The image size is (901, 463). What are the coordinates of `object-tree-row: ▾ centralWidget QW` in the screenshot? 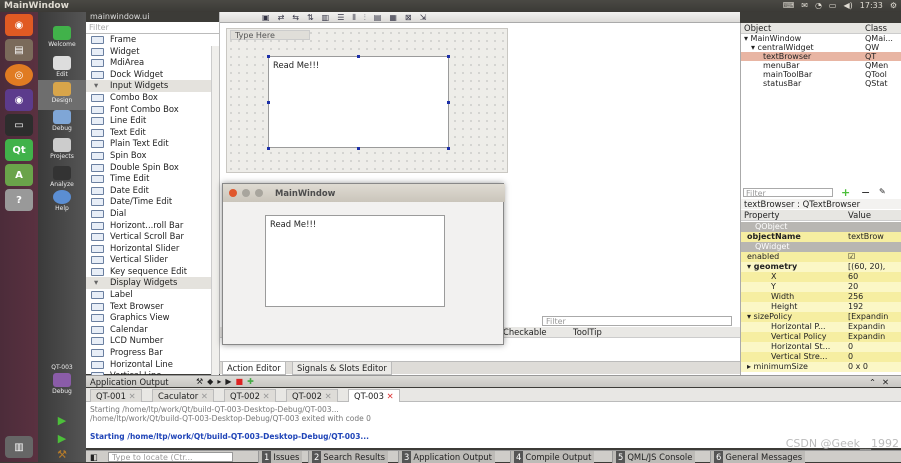 It's located at (821, 47).